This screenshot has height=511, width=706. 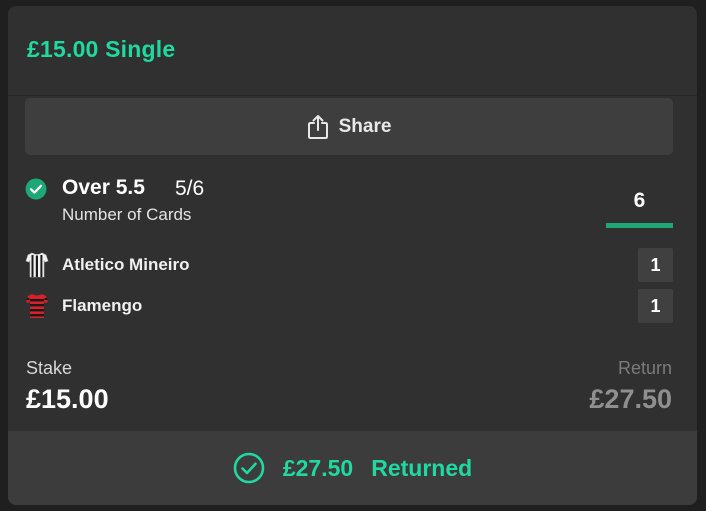 I want to click on divider, so click(x=352, y=95).